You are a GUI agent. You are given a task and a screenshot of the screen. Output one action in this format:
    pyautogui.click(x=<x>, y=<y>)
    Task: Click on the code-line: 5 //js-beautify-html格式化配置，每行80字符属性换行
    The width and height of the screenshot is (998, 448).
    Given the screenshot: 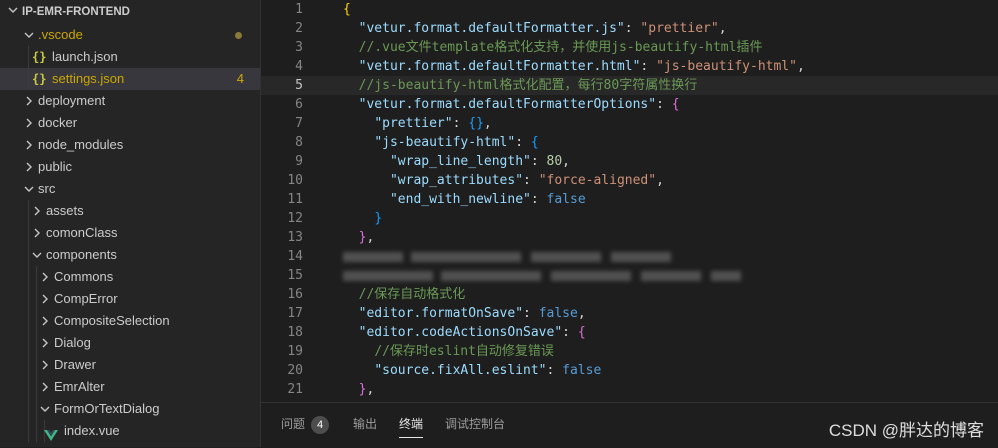 What is the action you would take?
    pyautogui.click(x=629, y=85)
    